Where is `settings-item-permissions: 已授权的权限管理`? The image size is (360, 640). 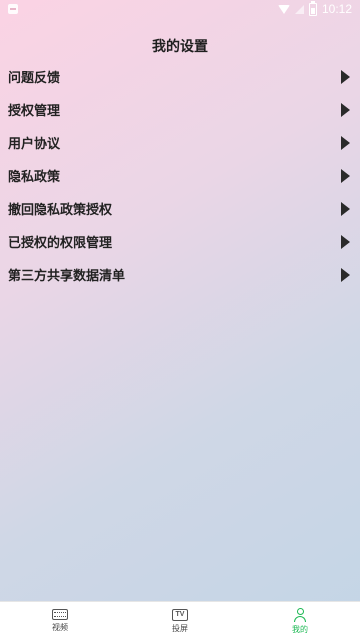 settings-item-permissions: 已授权的权限管理 is located at coordinates (180, 241).